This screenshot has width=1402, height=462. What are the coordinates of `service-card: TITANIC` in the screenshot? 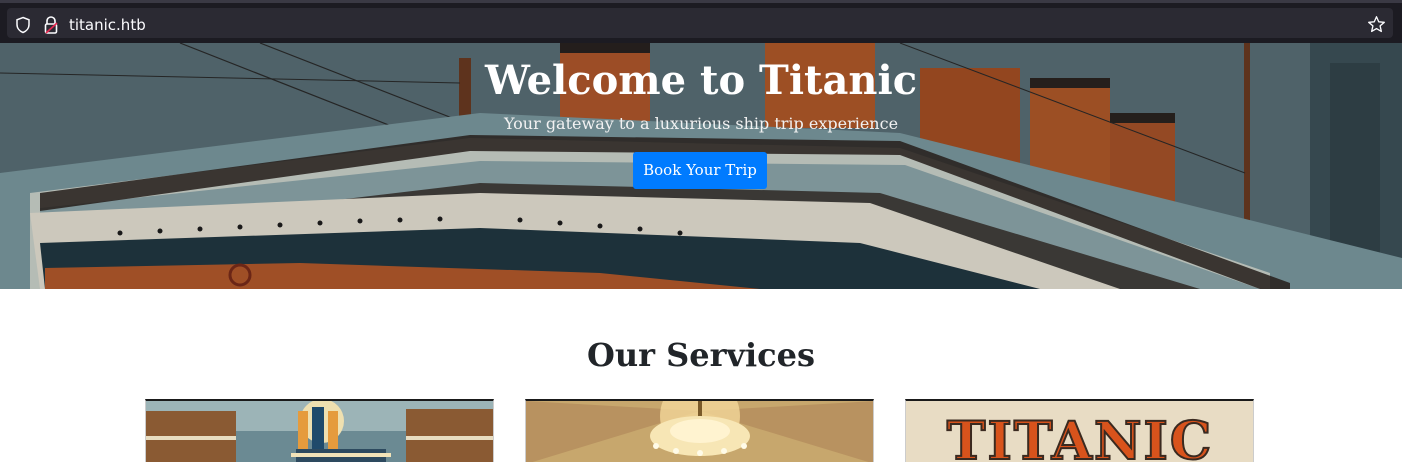 It's located at (1079, 430).